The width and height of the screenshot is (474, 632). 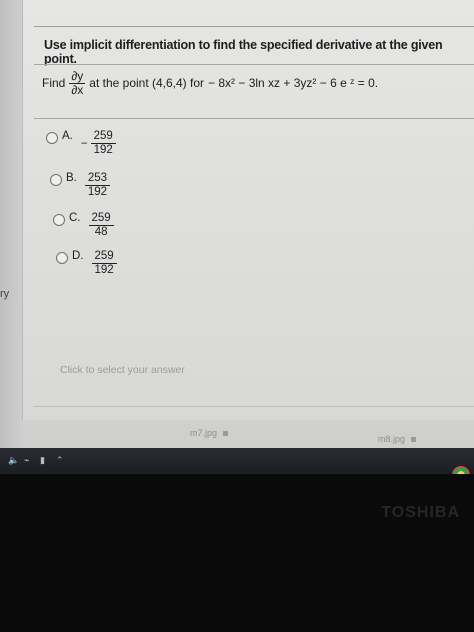 I want to click on find-label: Find, so click(x=54, y=83).